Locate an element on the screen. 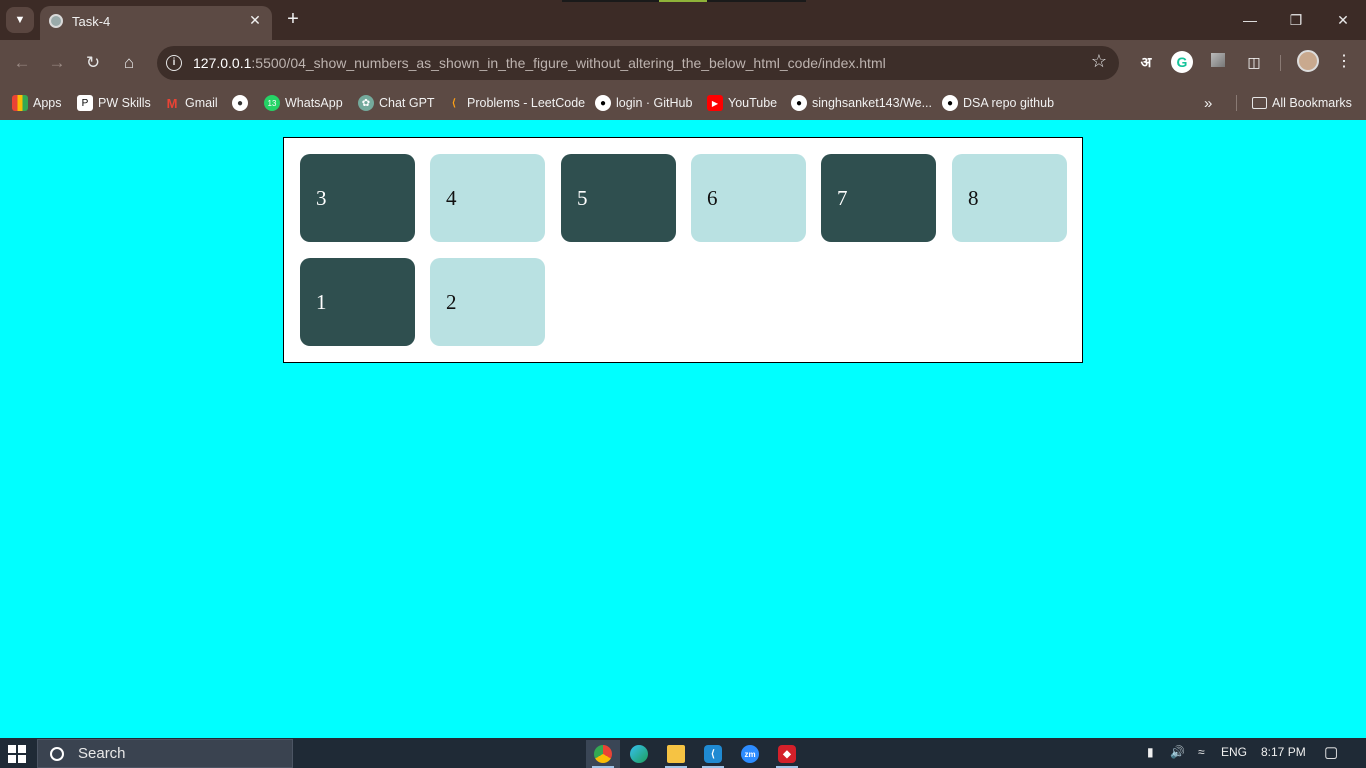 This screenshot has height=768, width=1366. taskbar-file-explorer is located at coordinates (676, 754).